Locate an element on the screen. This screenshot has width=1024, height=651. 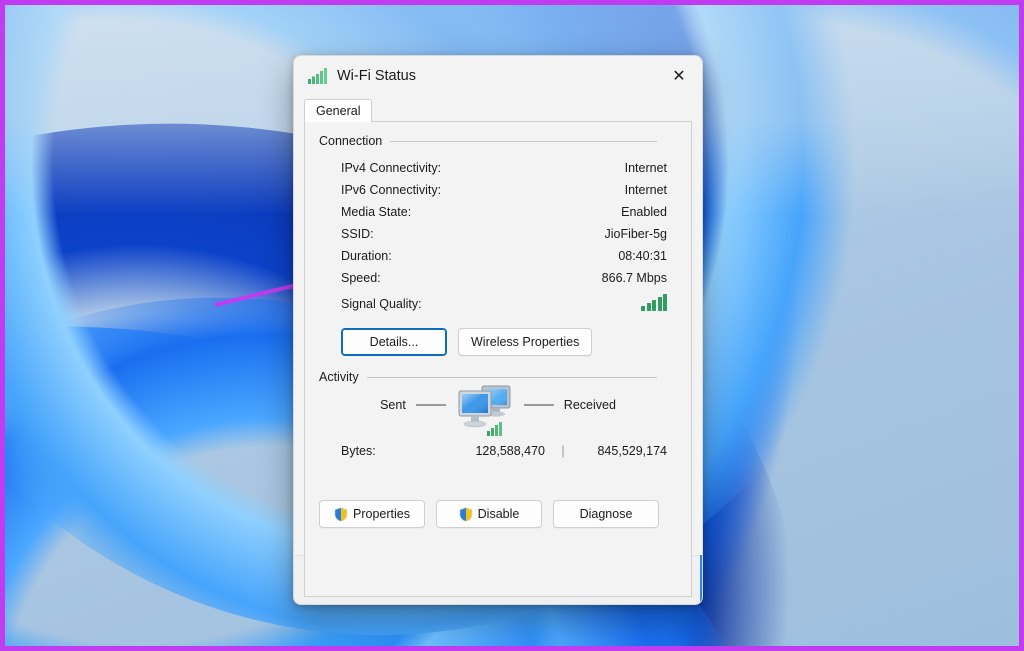
row-value: 08:40:31 is located at coordinates (642, 256).